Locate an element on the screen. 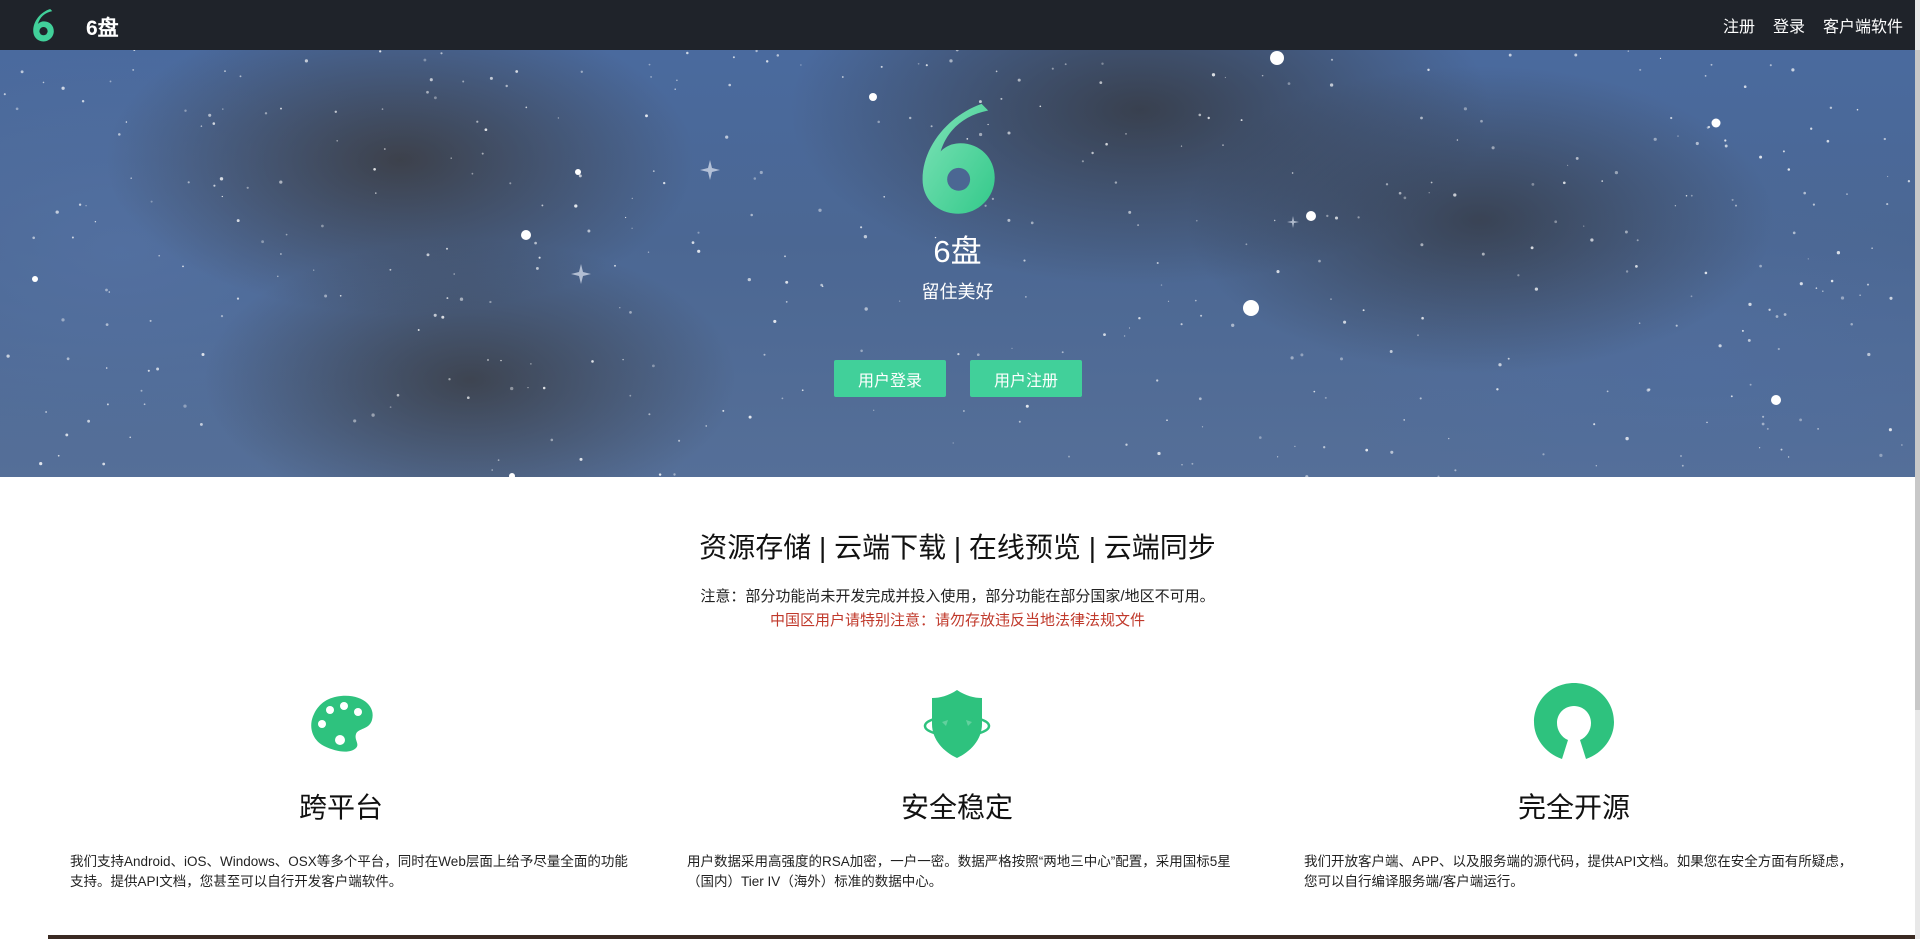 This screenshot has width=1920, height=939. nav-login-link: 登录 is located at coordinates (1789, 25).